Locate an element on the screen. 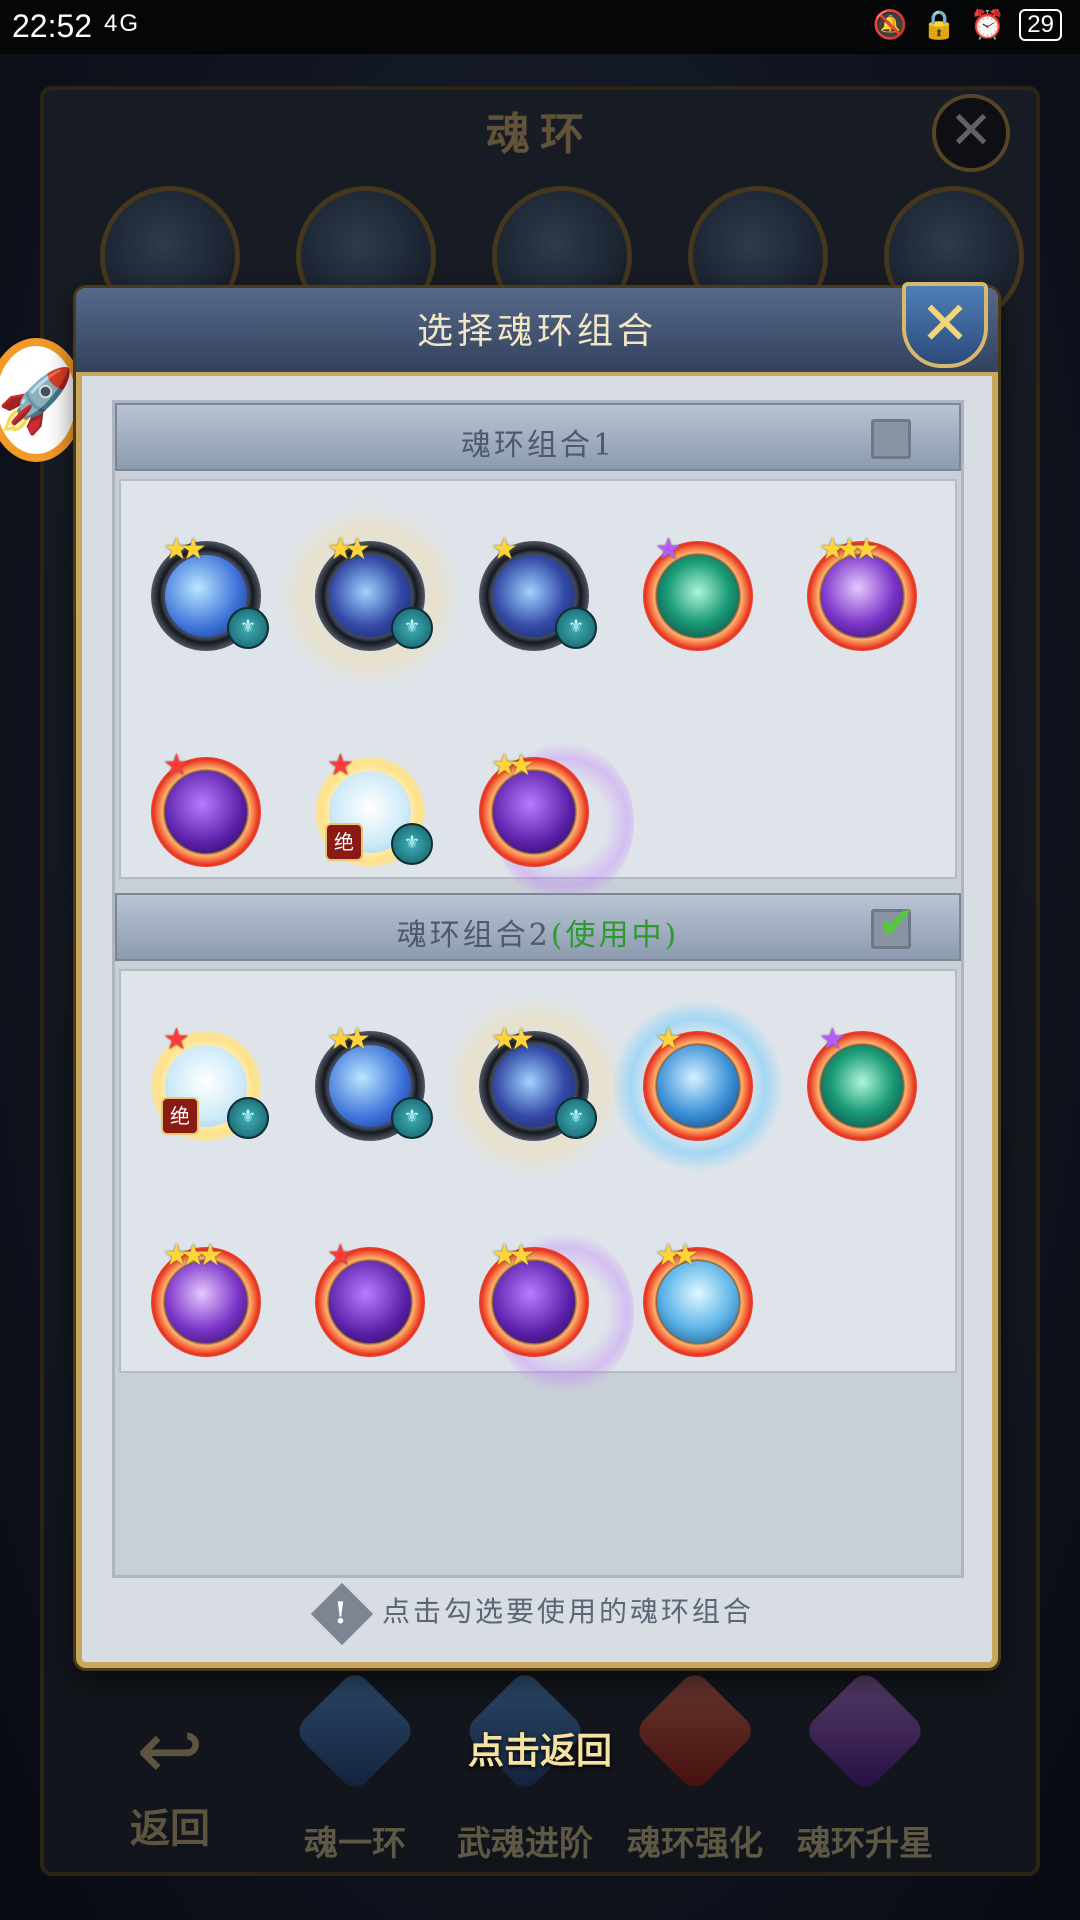 The height and width of the screenshot is (1920, 1080). status-bar: 22:52 4G 🔕 🔒 ⏰ 29 is located at coordinates (540, 27).